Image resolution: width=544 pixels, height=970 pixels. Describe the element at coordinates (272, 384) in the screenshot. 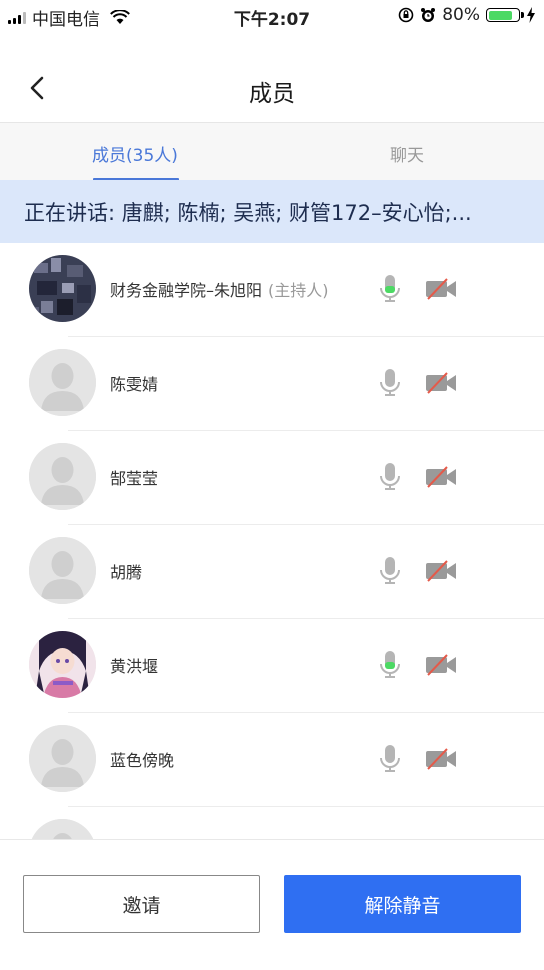

I see `member-row: 陈雯婧` at that location.